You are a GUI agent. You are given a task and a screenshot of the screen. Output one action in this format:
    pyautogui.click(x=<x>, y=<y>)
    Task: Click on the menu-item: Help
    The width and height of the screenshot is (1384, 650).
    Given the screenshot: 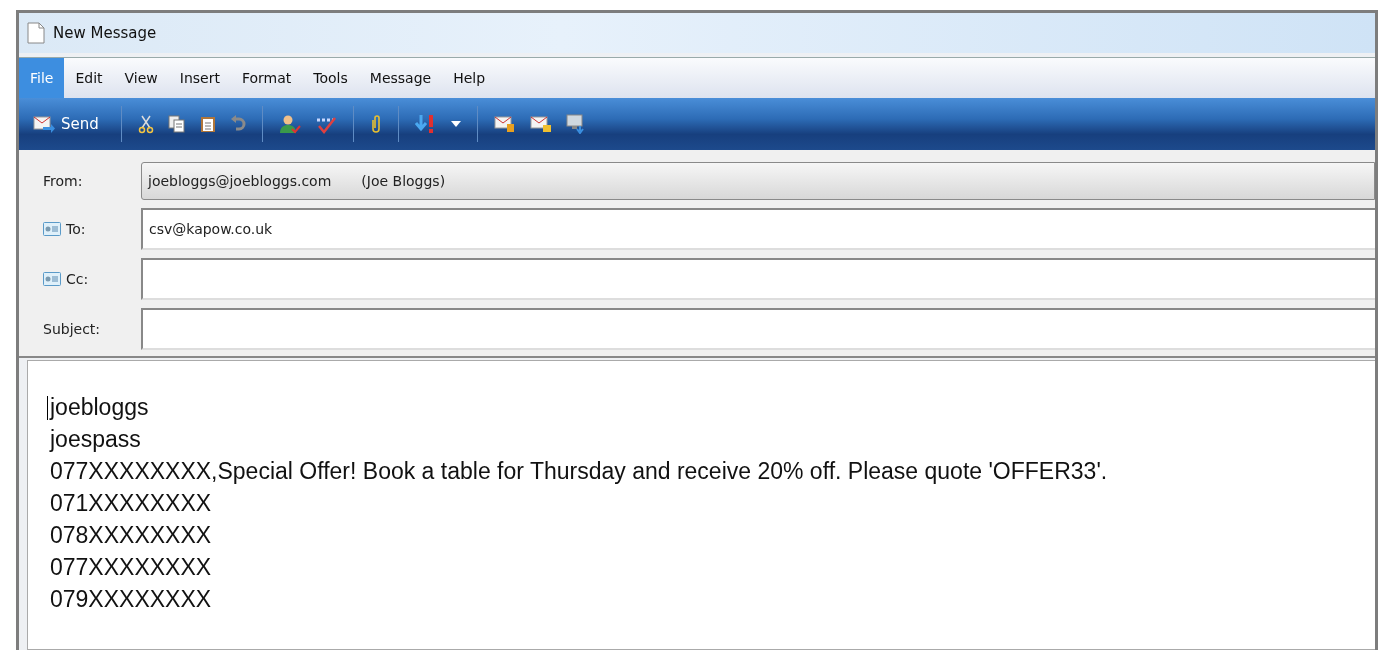 What is the action you would take?
    pyautogui.click(x=469, y=78)
    